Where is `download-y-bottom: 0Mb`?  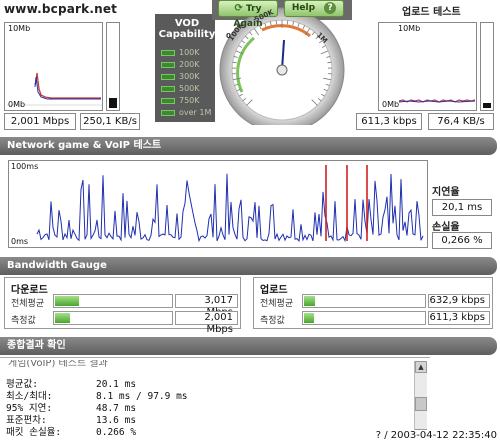
download-y-bottom: 0Mb is located at coordinates (17, 104).